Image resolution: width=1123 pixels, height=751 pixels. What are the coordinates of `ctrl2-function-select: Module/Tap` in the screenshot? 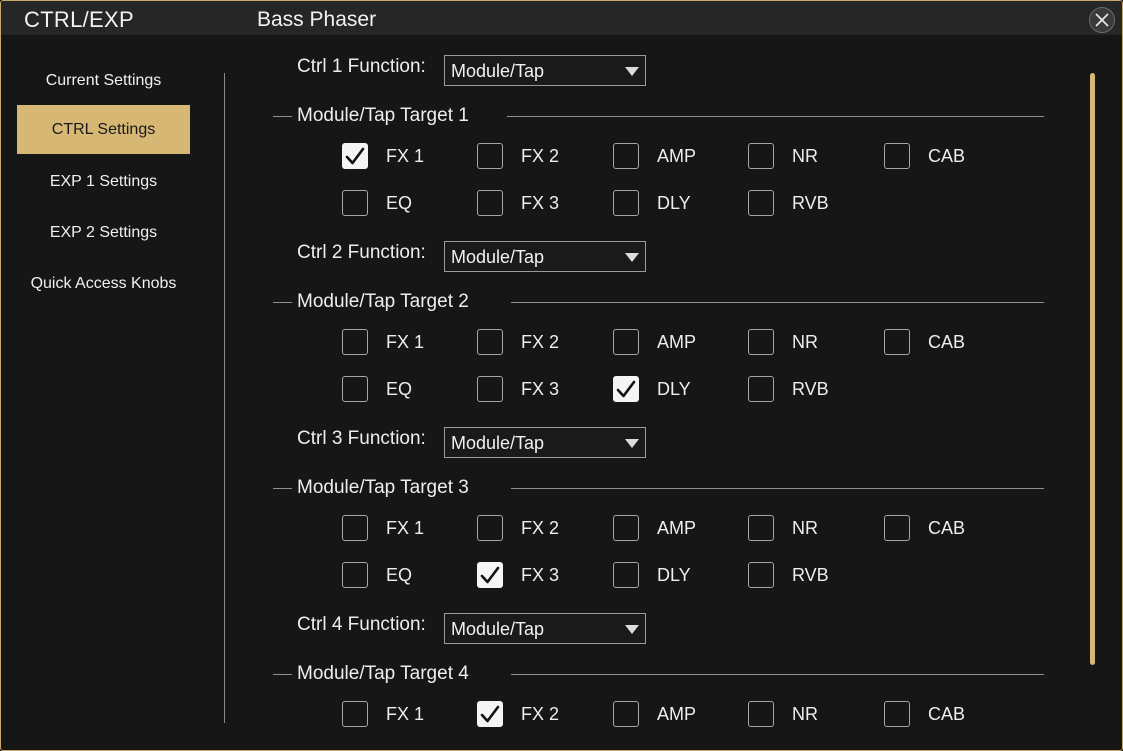 It's located at (545, 256).